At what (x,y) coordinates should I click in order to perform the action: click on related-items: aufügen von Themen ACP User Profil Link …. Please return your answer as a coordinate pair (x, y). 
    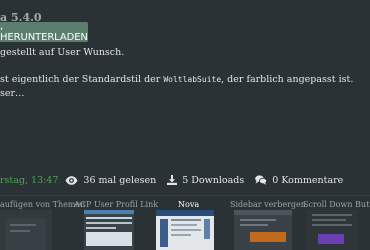
    Looking at the image, I should click on (185, 204).